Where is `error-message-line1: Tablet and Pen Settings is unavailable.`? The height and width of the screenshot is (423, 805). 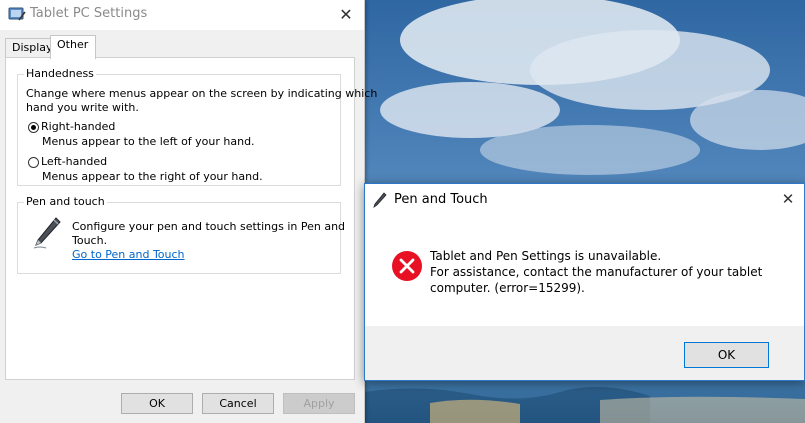
error-message-line1: Tablet and Pen Settings is unavailable. is located at coordinates (546, 256).